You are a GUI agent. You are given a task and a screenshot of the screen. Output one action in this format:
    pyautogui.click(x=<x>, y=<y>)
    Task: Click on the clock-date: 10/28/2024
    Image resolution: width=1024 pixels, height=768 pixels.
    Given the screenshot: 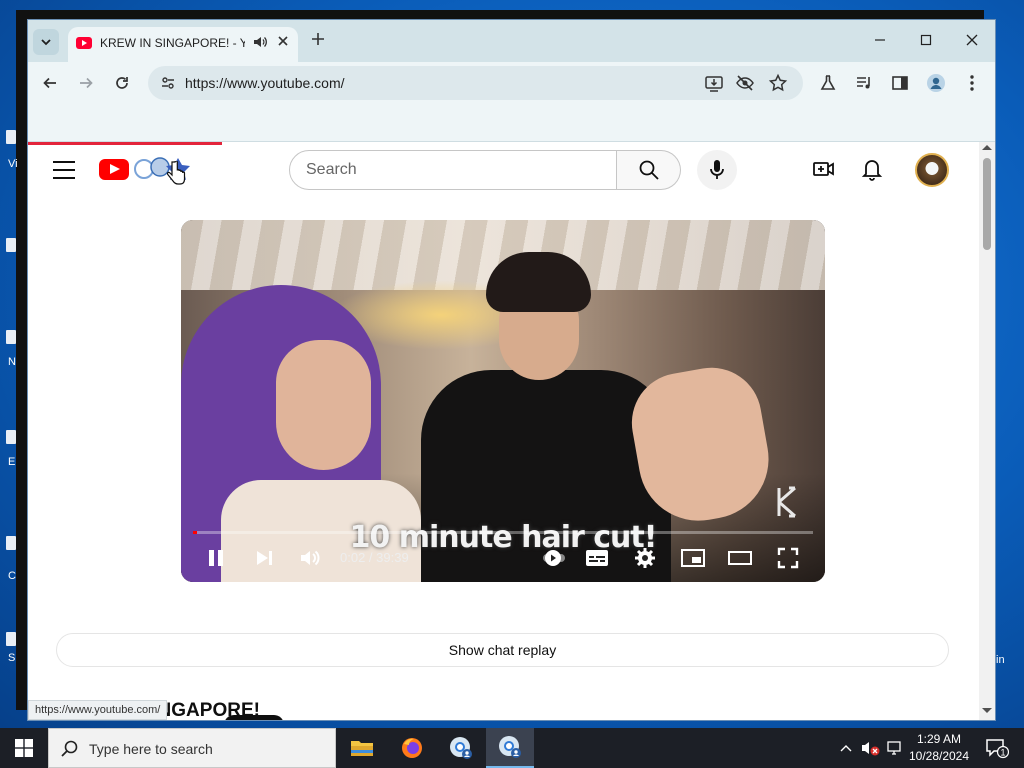 What is the action you would take?
    pyautogui.click(x=939, y=756)
    